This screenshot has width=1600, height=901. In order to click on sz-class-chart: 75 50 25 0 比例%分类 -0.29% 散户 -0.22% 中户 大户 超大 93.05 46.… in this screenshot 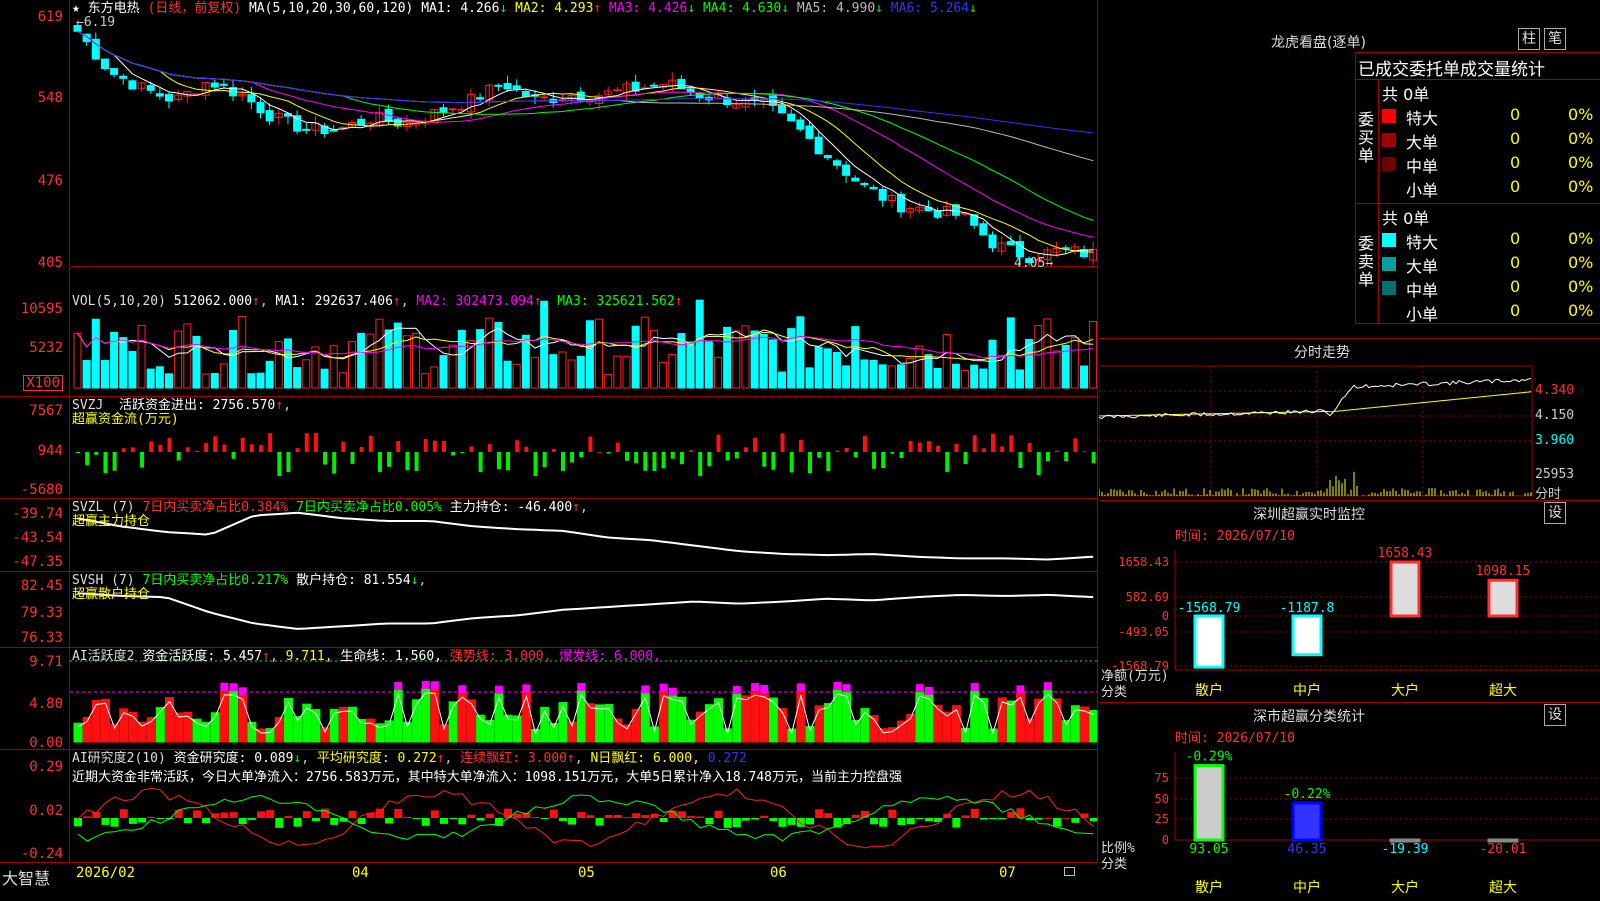, I will do `click(1350, 823)`.